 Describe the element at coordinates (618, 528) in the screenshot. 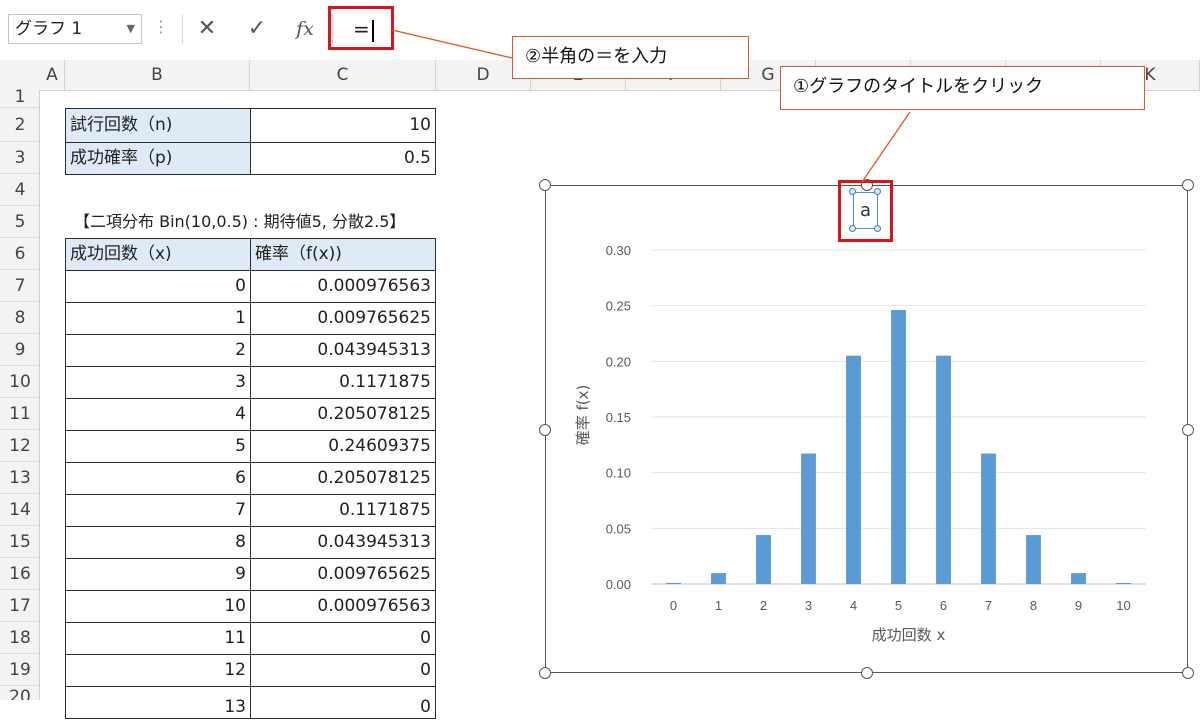

I see `y-tick-label: 0.05` at that location.